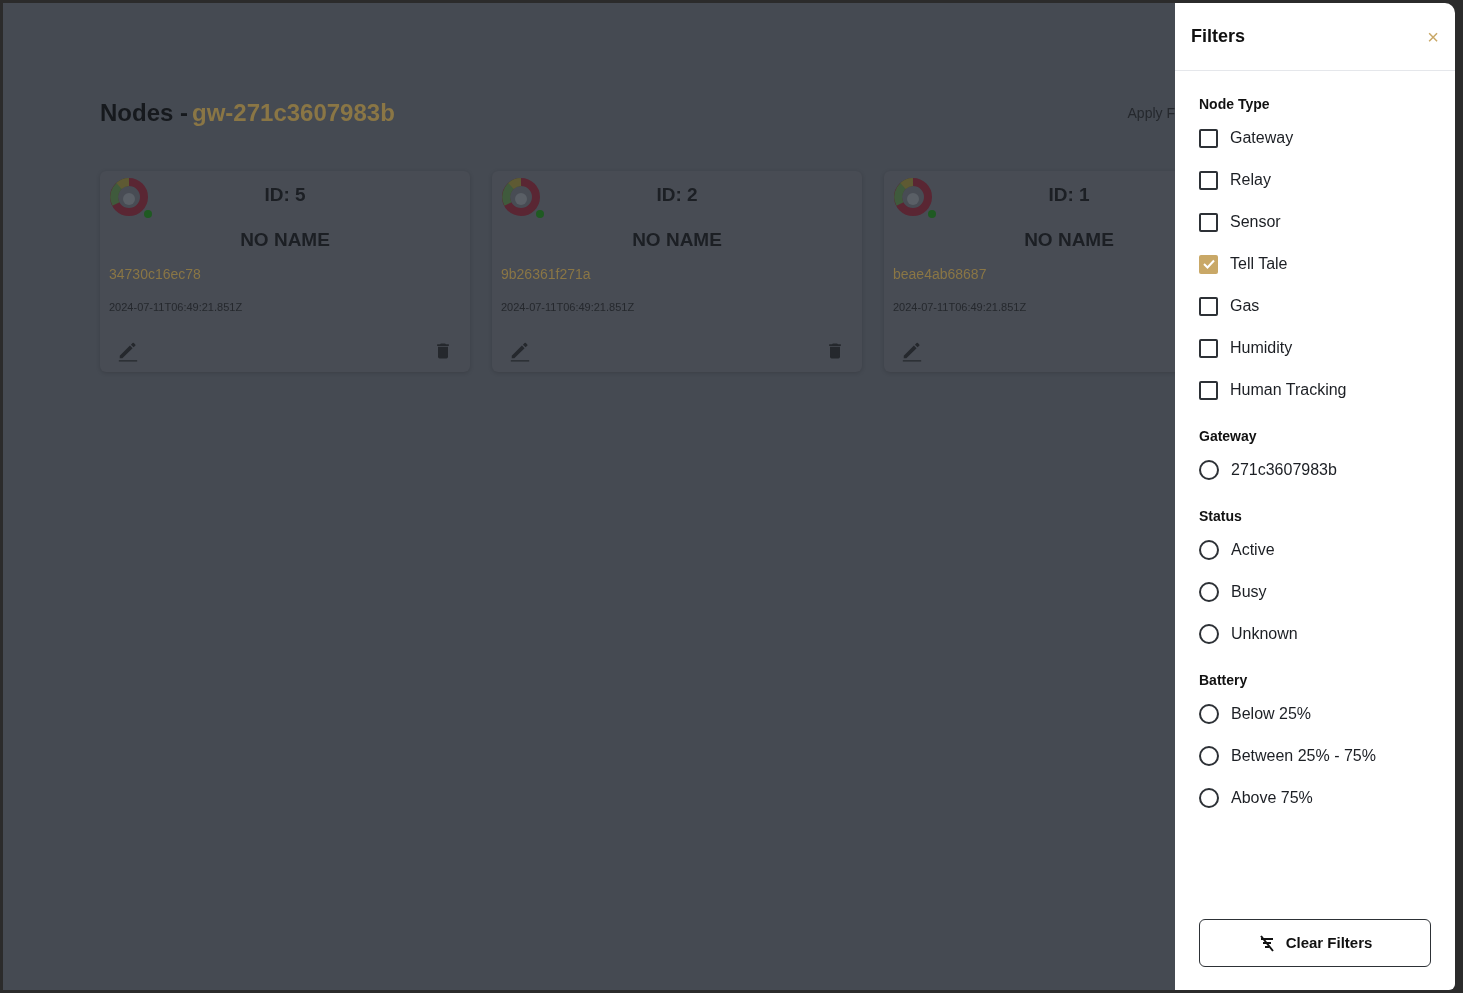 The height and width of the screenshot is (993, 1463). I want to click on section-title: Node Type, so click(1234, 104).